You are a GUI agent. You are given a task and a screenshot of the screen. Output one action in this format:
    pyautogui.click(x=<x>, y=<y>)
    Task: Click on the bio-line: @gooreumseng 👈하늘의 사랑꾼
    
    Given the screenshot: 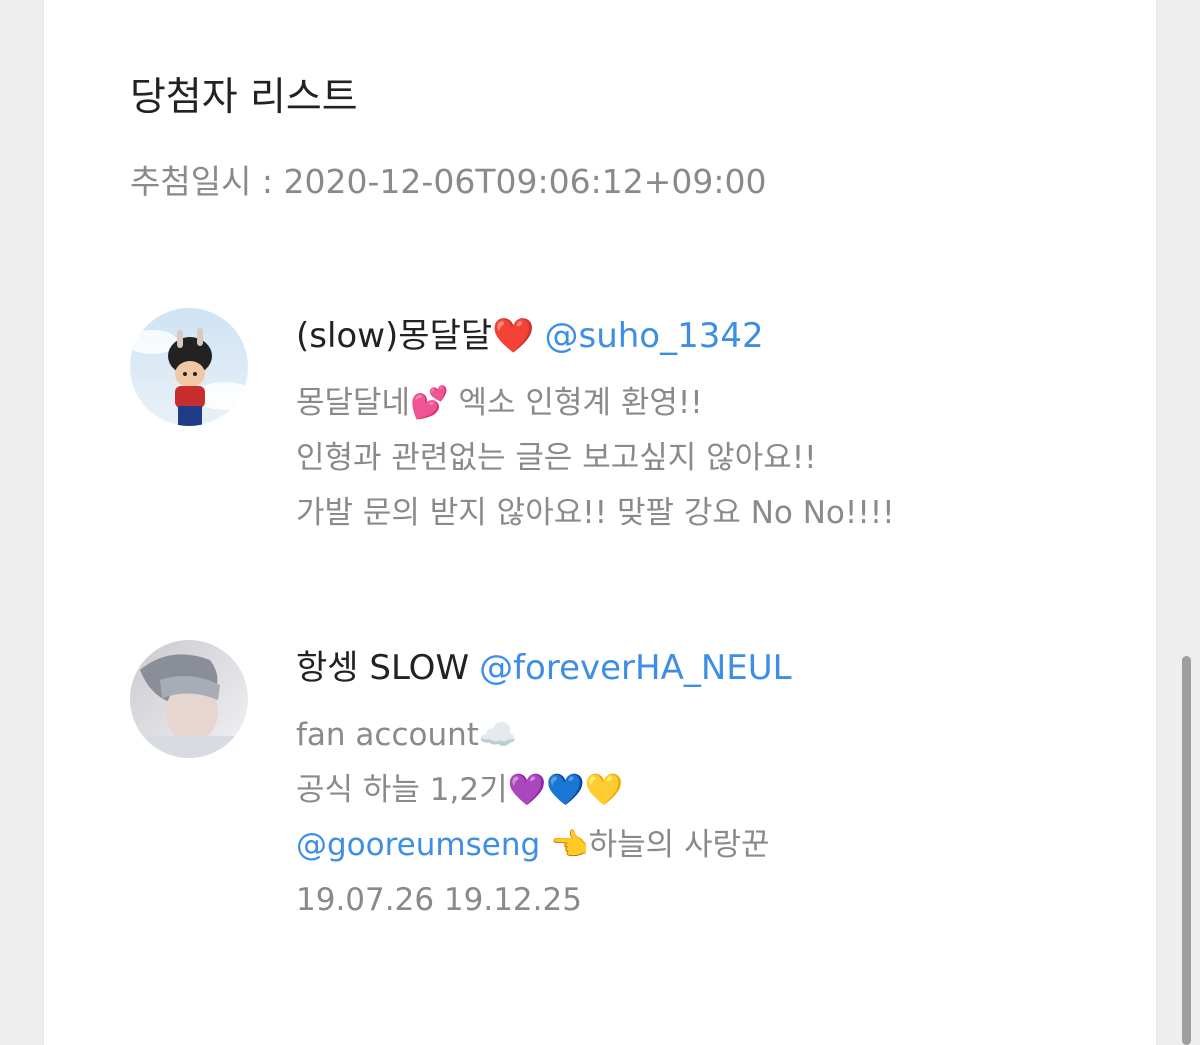 What is the action you would take?
    pyautogui.click(x=696, y=845)
    